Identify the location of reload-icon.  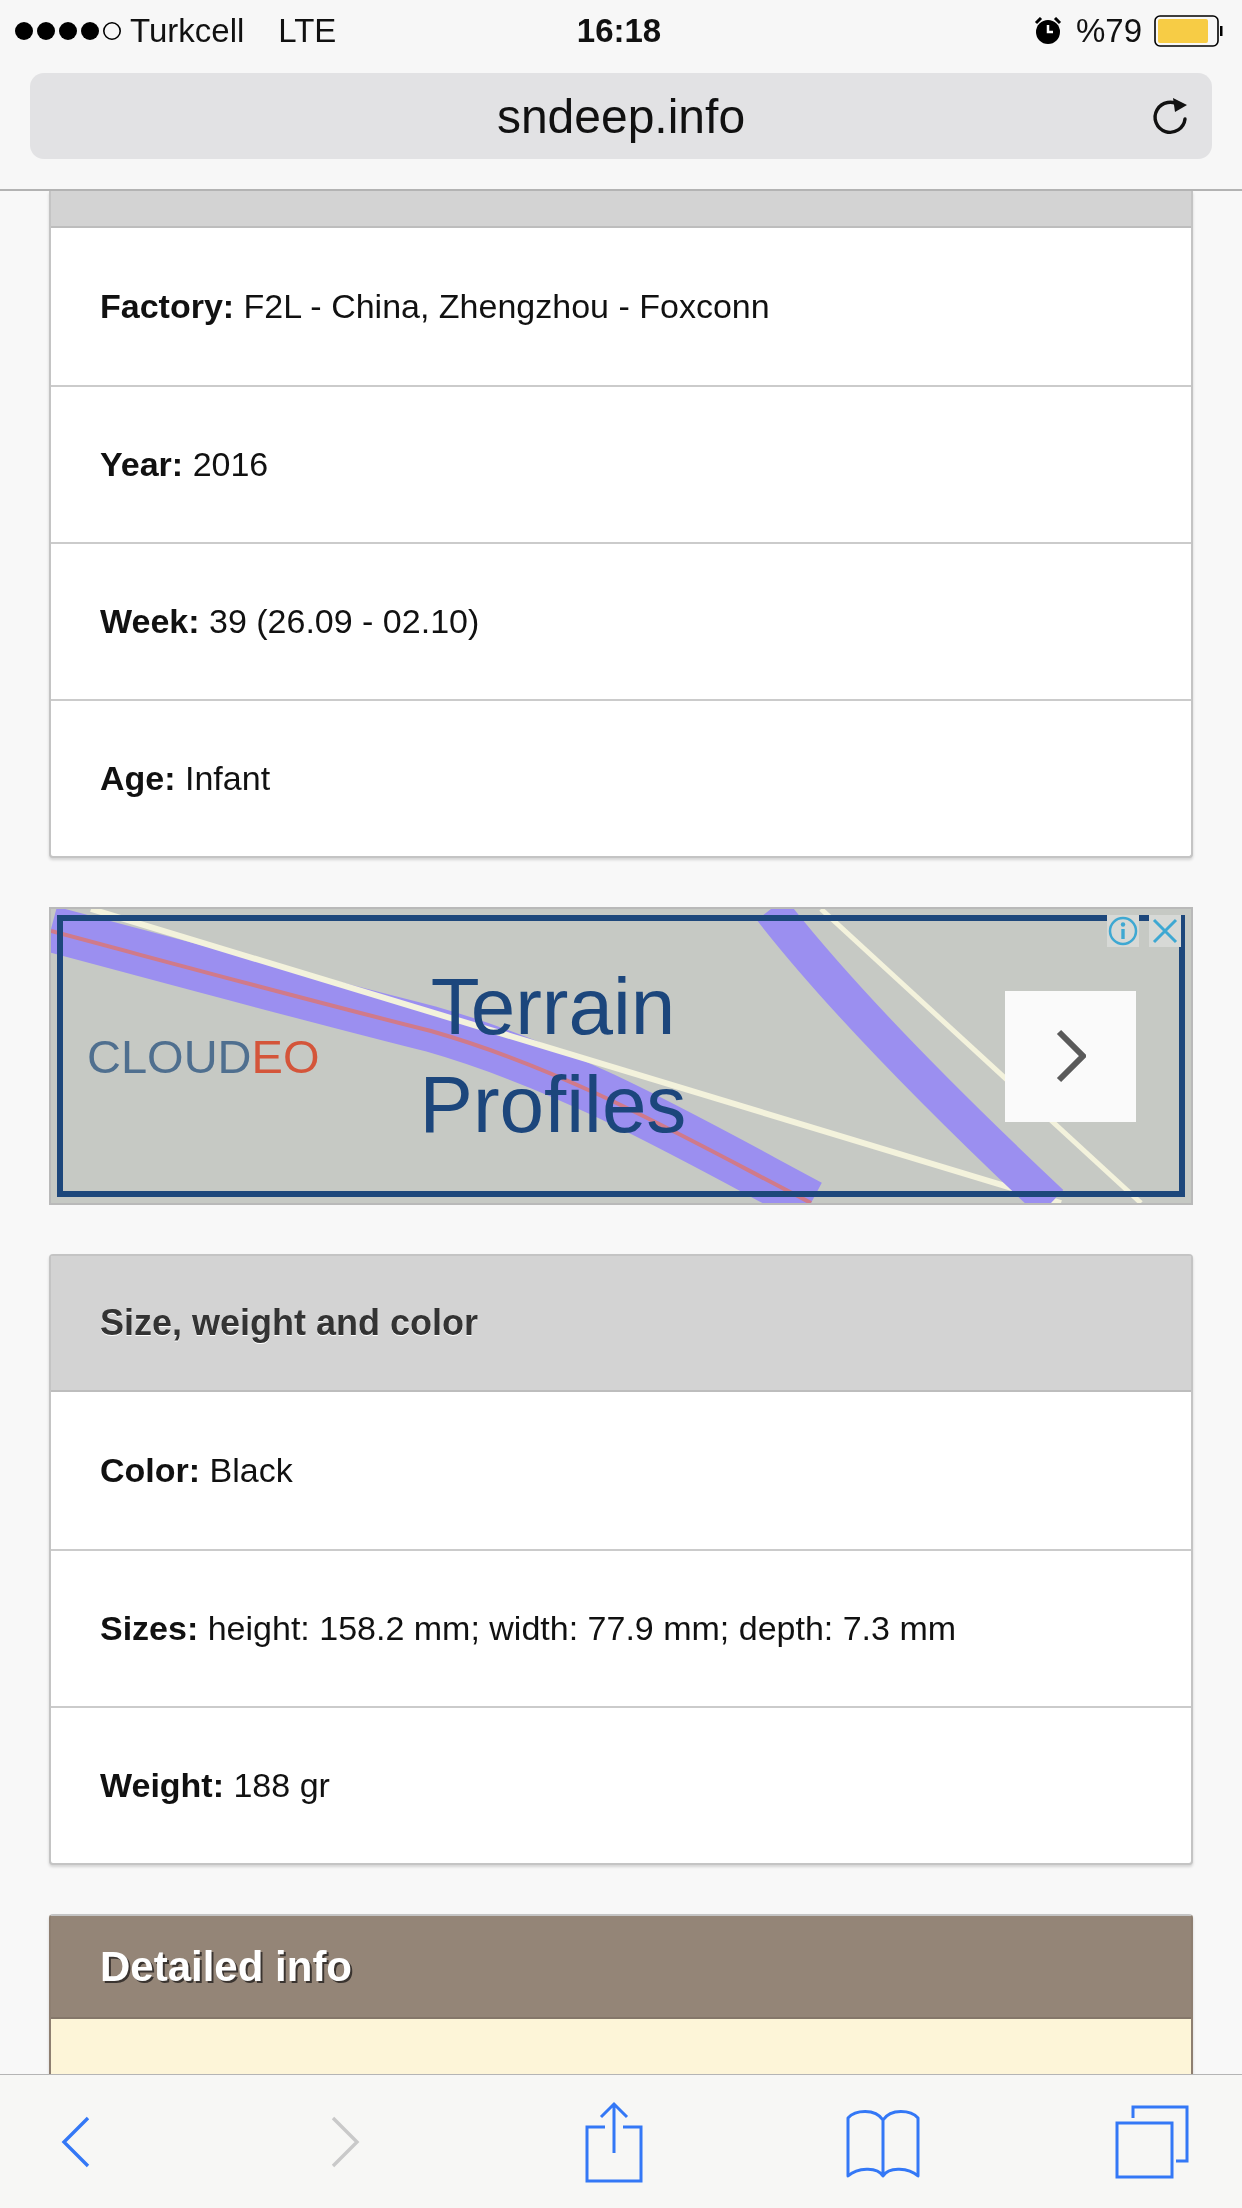
(1170, 116).